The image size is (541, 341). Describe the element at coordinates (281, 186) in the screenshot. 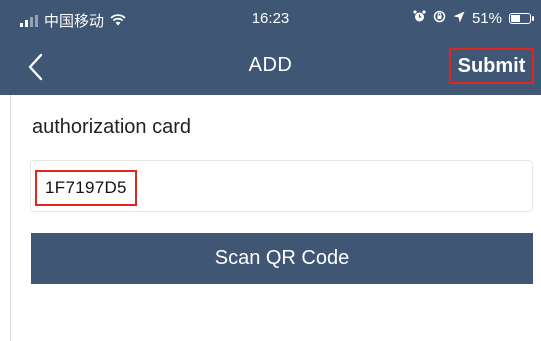

I see `authorization-card-input: 1F7197D5` at that location.